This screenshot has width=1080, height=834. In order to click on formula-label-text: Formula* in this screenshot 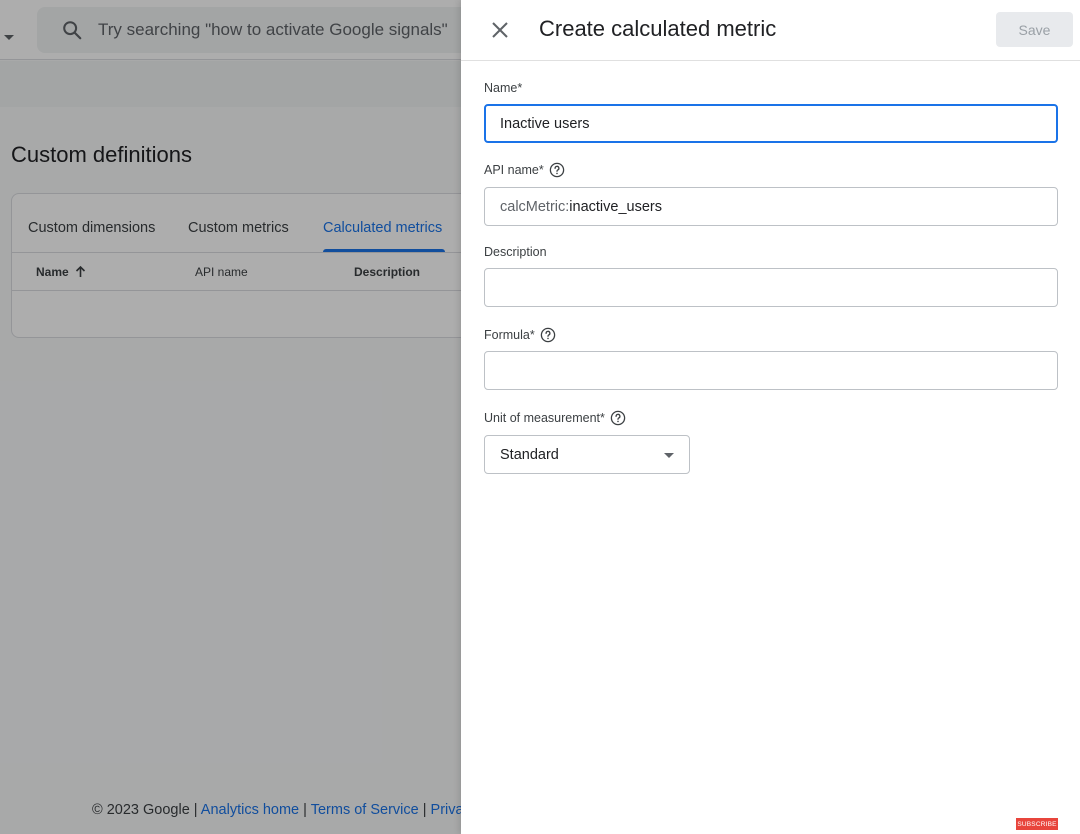, I will do `click(509, 335)`.